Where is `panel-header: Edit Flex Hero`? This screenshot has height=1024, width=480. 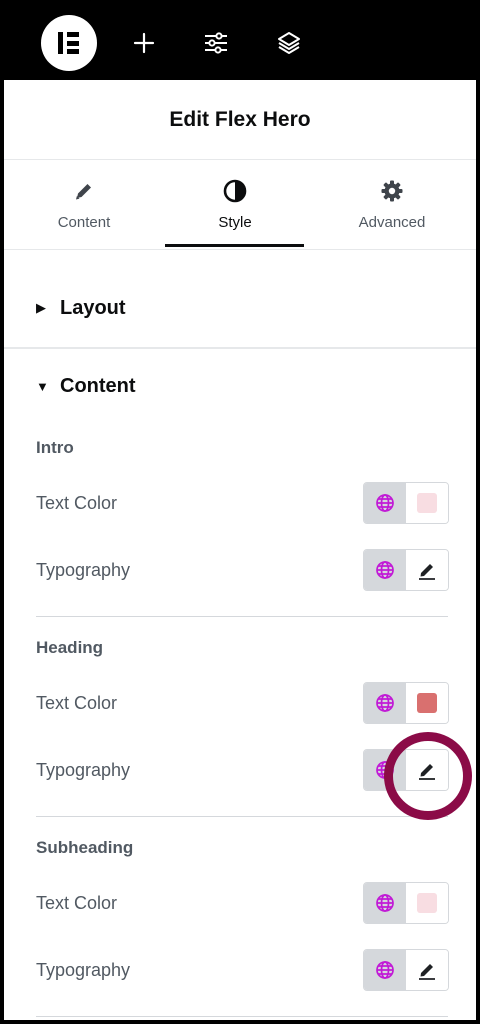
panel-header: Edit Flex Hero is located at coordinates (240, 120).